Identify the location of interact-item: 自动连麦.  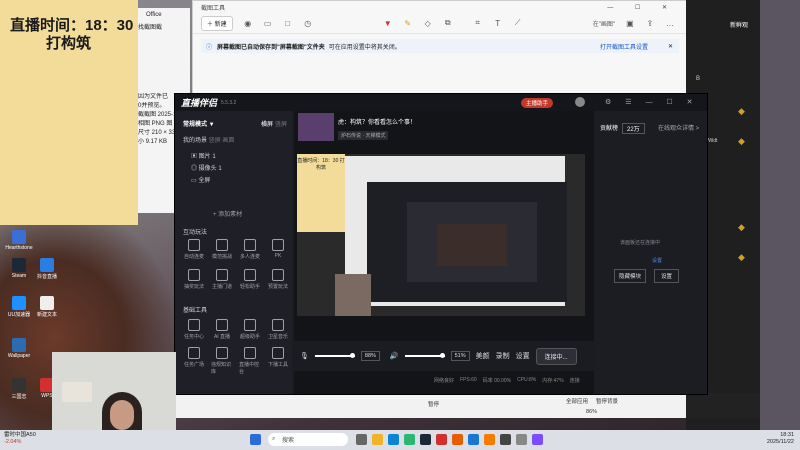
(194, 249).